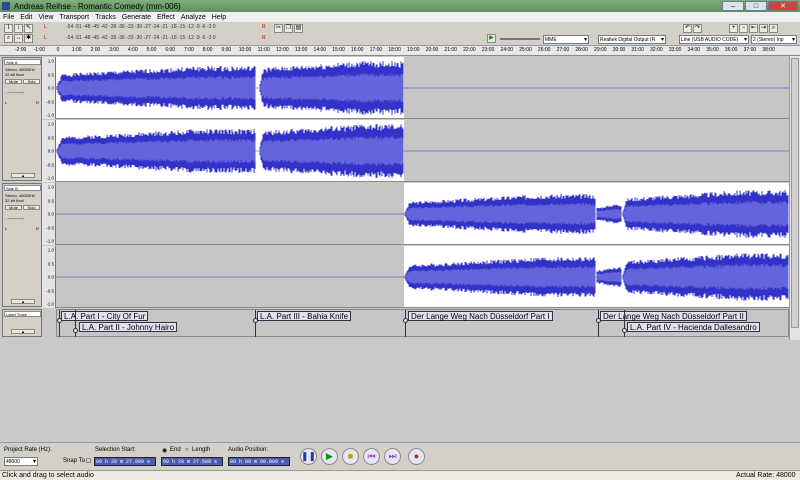 The height and width of the screenshot is (480, 800). What do you see at coordinates (136, 17) in the screenshot?
I see `menu-generate: Generate` at bounding box center [136, 17].